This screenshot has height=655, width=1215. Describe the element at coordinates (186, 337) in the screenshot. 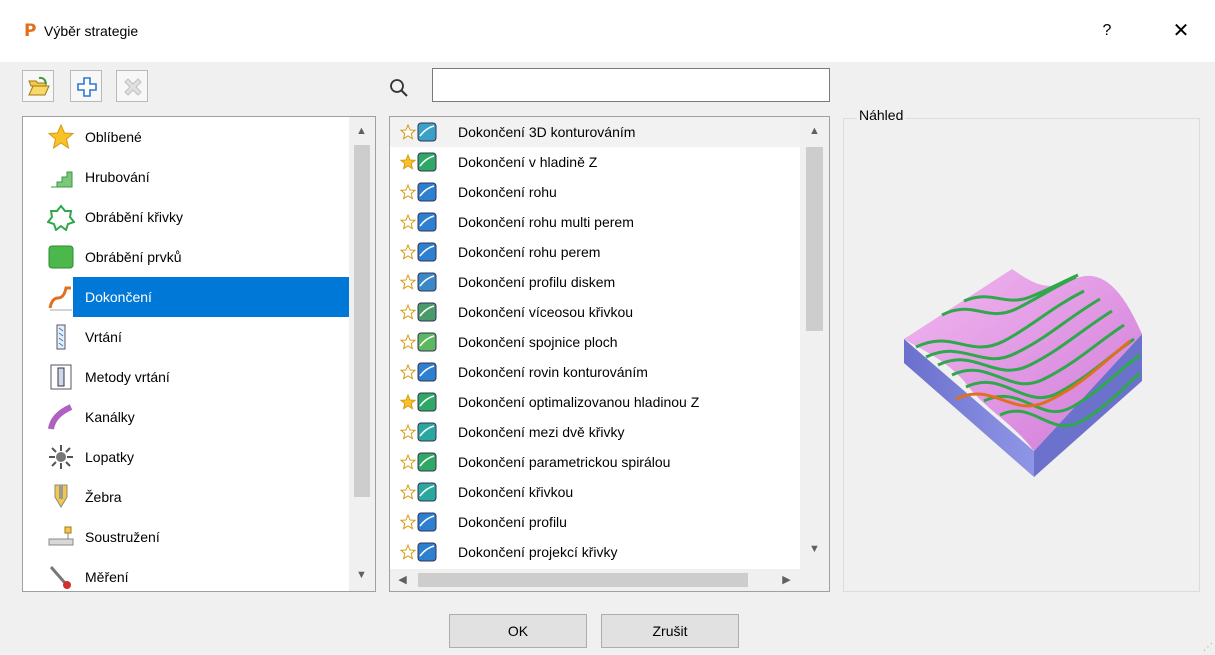

I see `category-item: Vrtání` at that location.